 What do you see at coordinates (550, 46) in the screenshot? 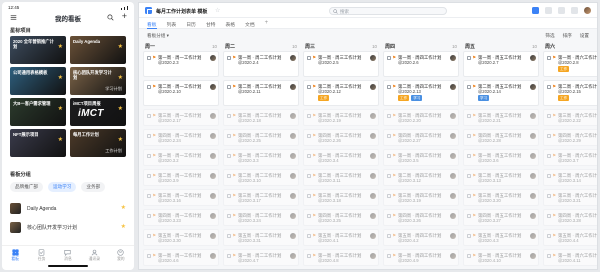
I see `column-title: 周六` at bounding box center [550, 46].